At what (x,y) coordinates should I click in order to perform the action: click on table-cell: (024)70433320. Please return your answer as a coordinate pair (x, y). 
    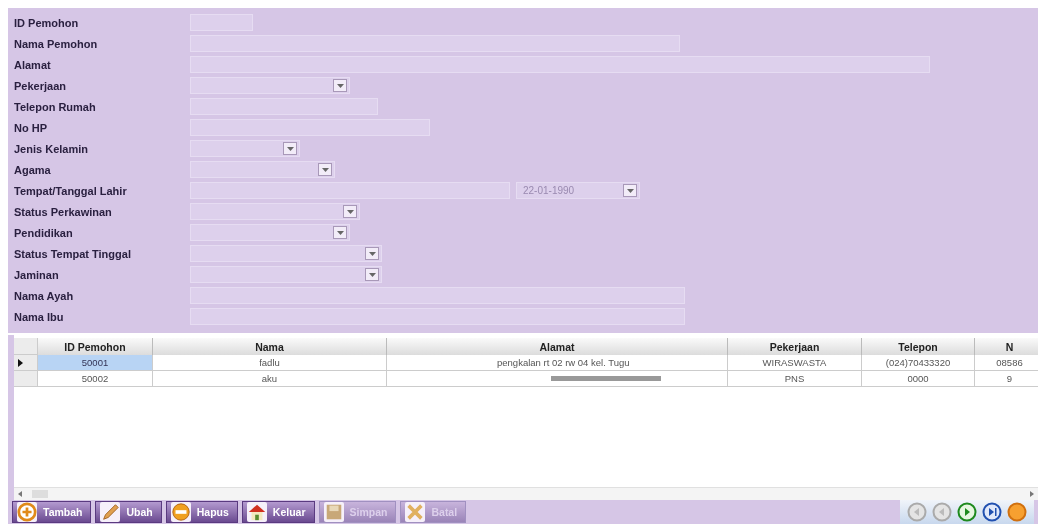
    Looking at the image, I should click on (918, 363).